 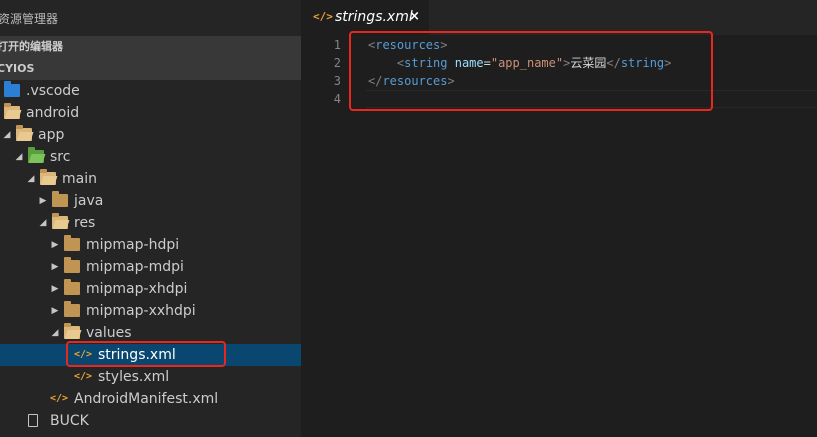 What do you see at coordinates (135, 267) in the screenshot?
I see `tree-item-label: mipmap-mdpi` at bounding box center [135, 267].